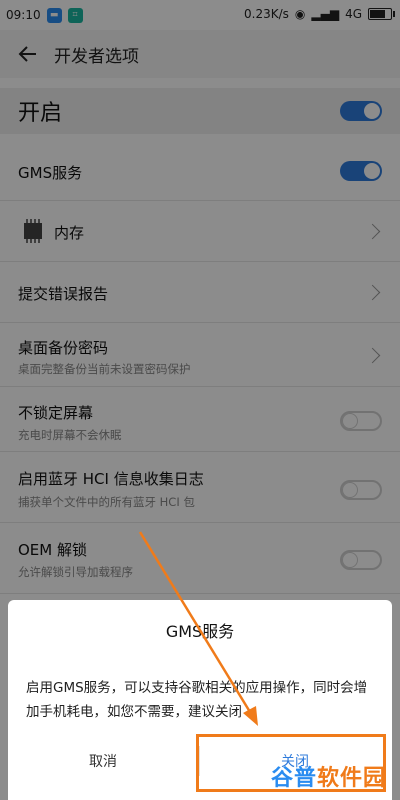  Describe the element at coordinates (351, 778) in the screenshot. I see `watermark-text-orange: 软件园` at that location.